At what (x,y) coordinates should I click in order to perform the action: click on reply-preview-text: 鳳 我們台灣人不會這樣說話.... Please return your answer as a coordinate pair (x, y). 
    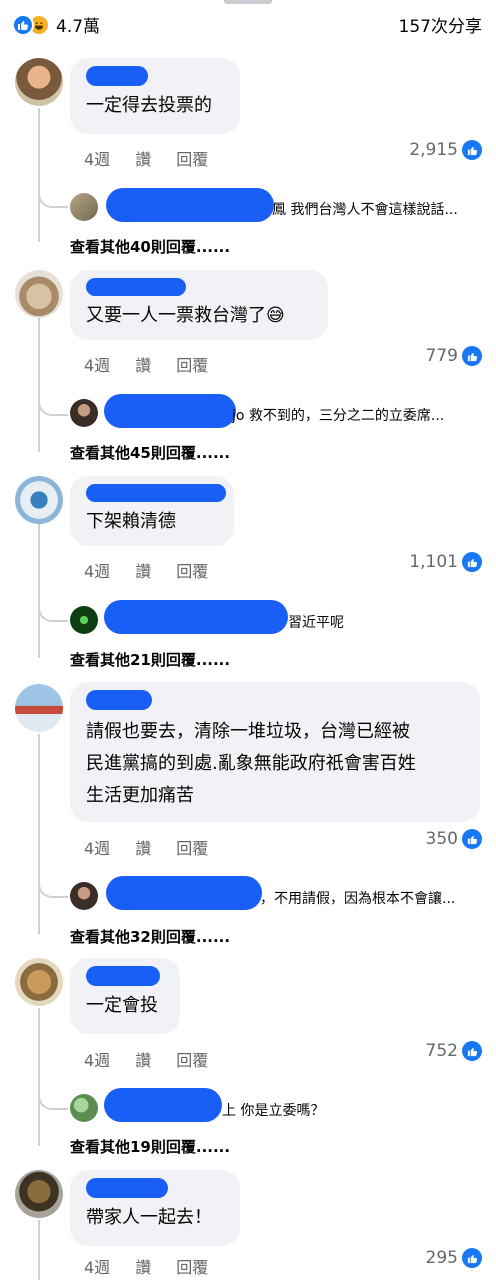
    Looking at the image, I should click on (365, 209).